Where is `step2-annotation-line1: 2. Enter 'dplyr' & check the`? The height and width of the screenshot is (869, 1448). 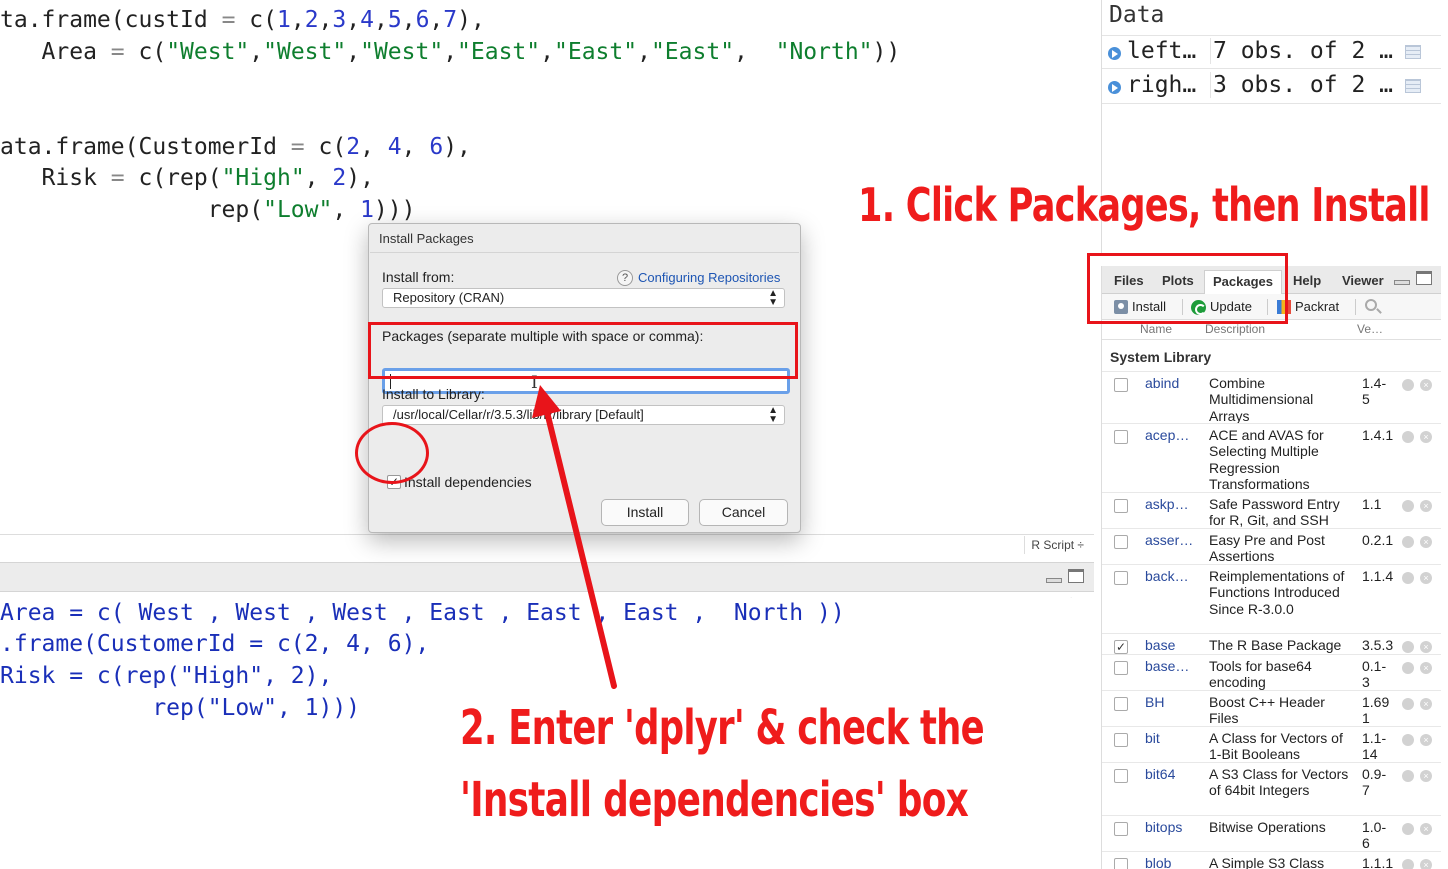 step2-annotation-line1: 2. Enter 'dplyr' & check the is located at coordinates (722, 728).